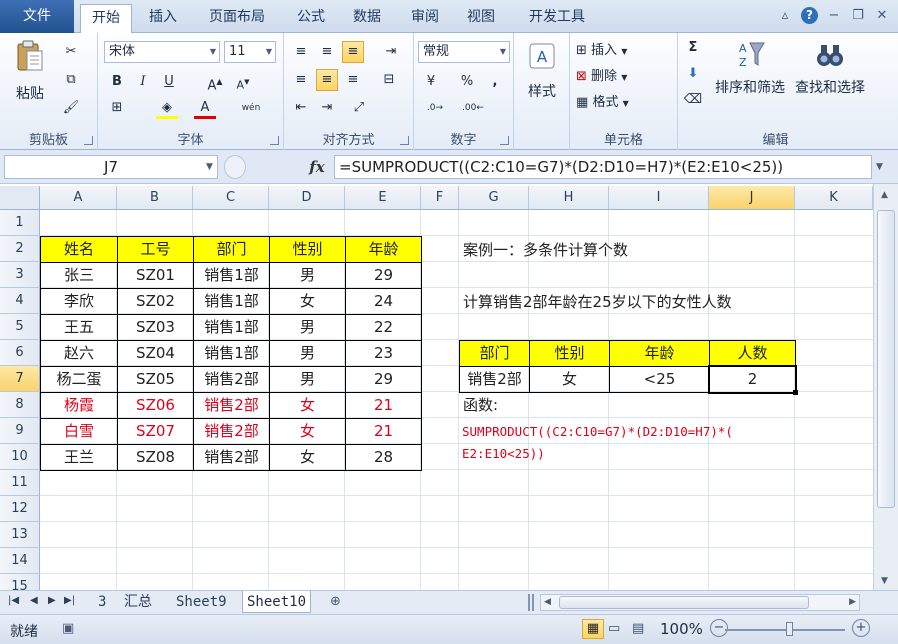  I want to click on row-header-7: 7, so click(20, 379).